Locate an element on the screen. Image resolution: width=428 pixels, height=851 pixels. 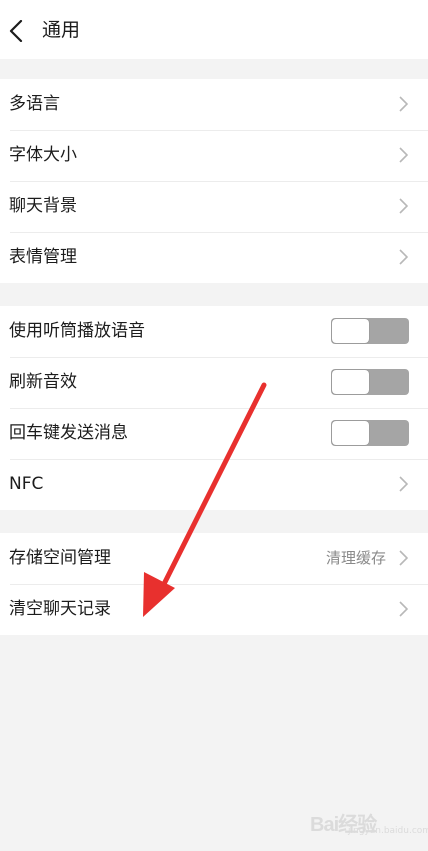
row-label: 回车键发送消息 is located at coordinates (68, 433).